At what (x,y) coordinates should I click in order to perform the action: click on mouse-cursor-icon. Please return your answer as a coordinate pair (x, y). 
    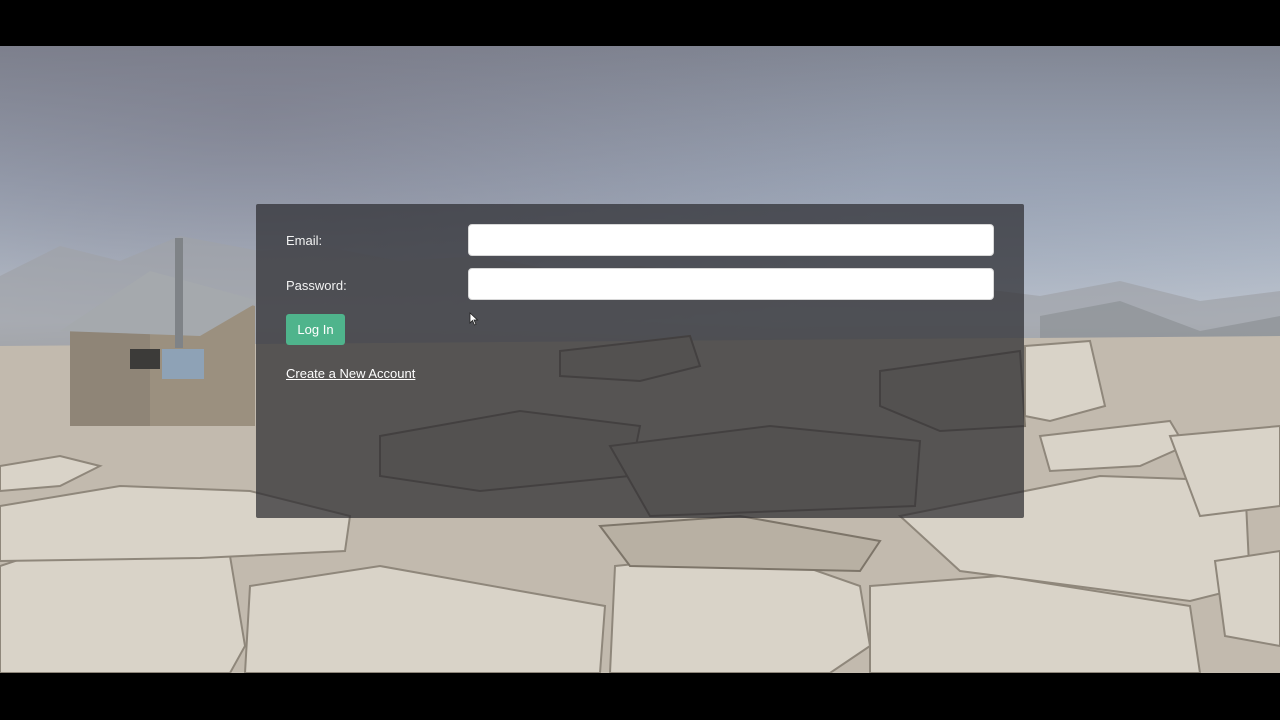
    Looking at the image, I should click on (474, 319).